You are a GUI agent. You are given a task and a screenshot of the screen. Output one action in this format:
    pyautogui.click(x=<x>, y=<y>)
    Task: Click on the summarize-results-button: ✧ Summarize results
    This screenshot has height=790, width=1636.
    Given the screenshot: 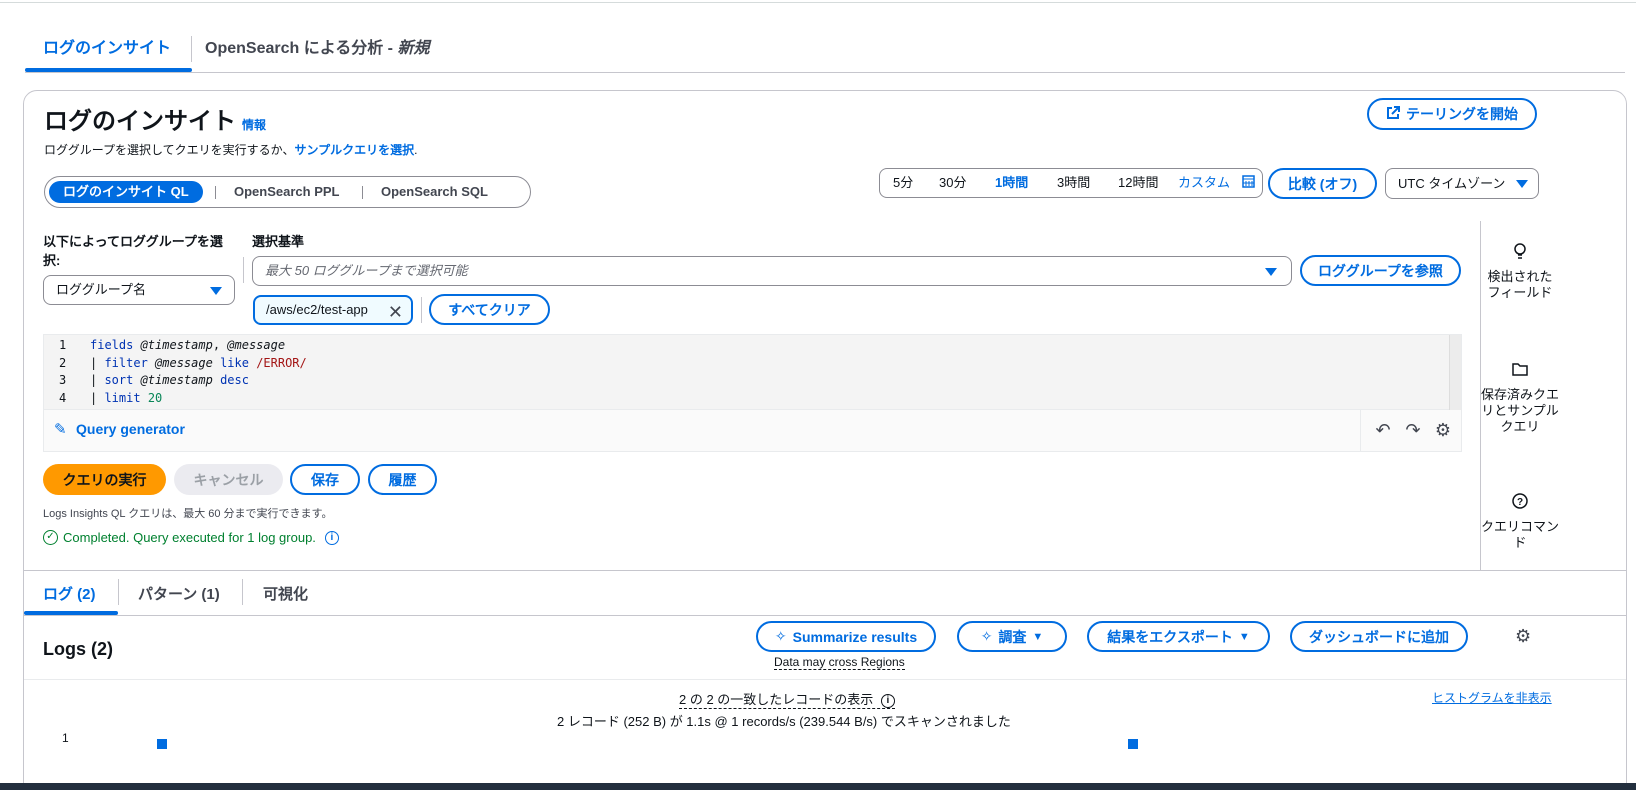 What is the action you would take?
    pyautogui.click(x=846, y=636)
    